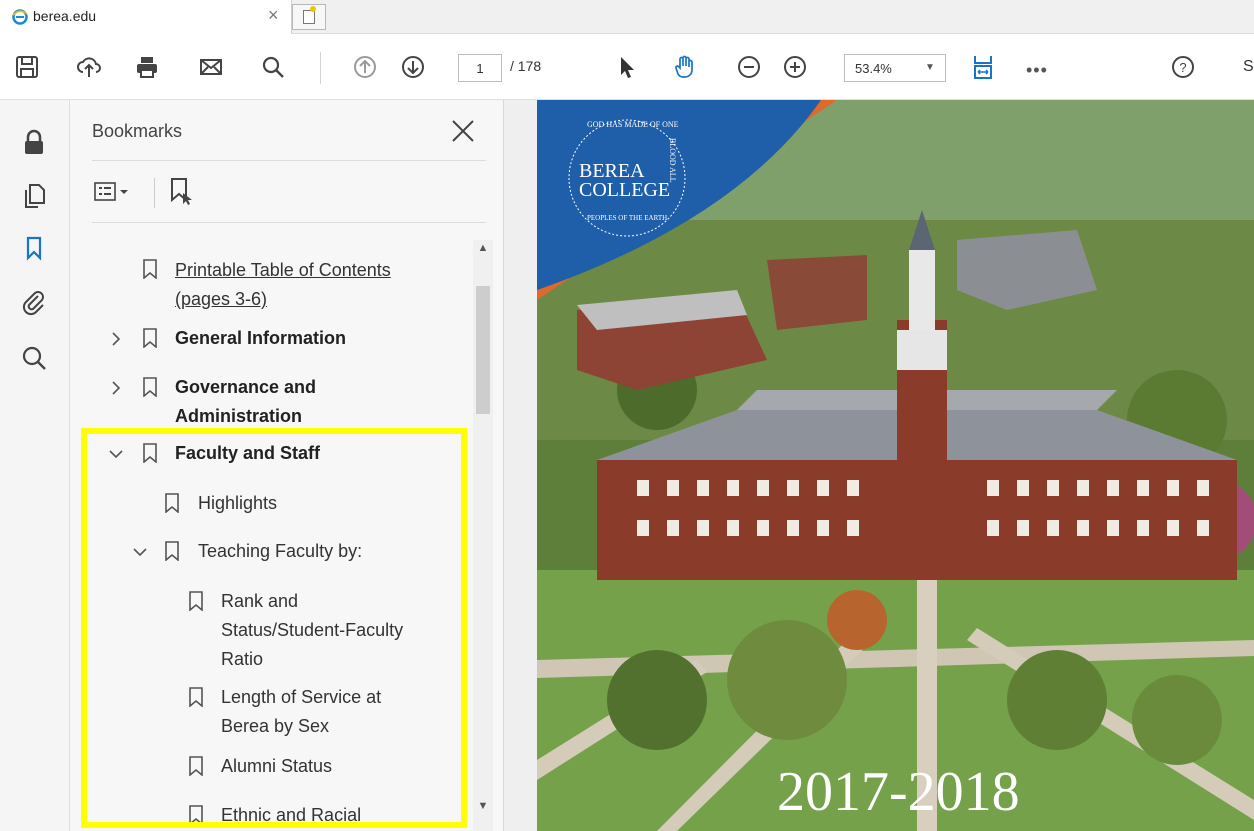 The height and width of the screenshot is (831, 1254). What do you see at coordinates (34, 302) in the screenshot?
I see `attachment-icon` at bounding box center [34, 302].